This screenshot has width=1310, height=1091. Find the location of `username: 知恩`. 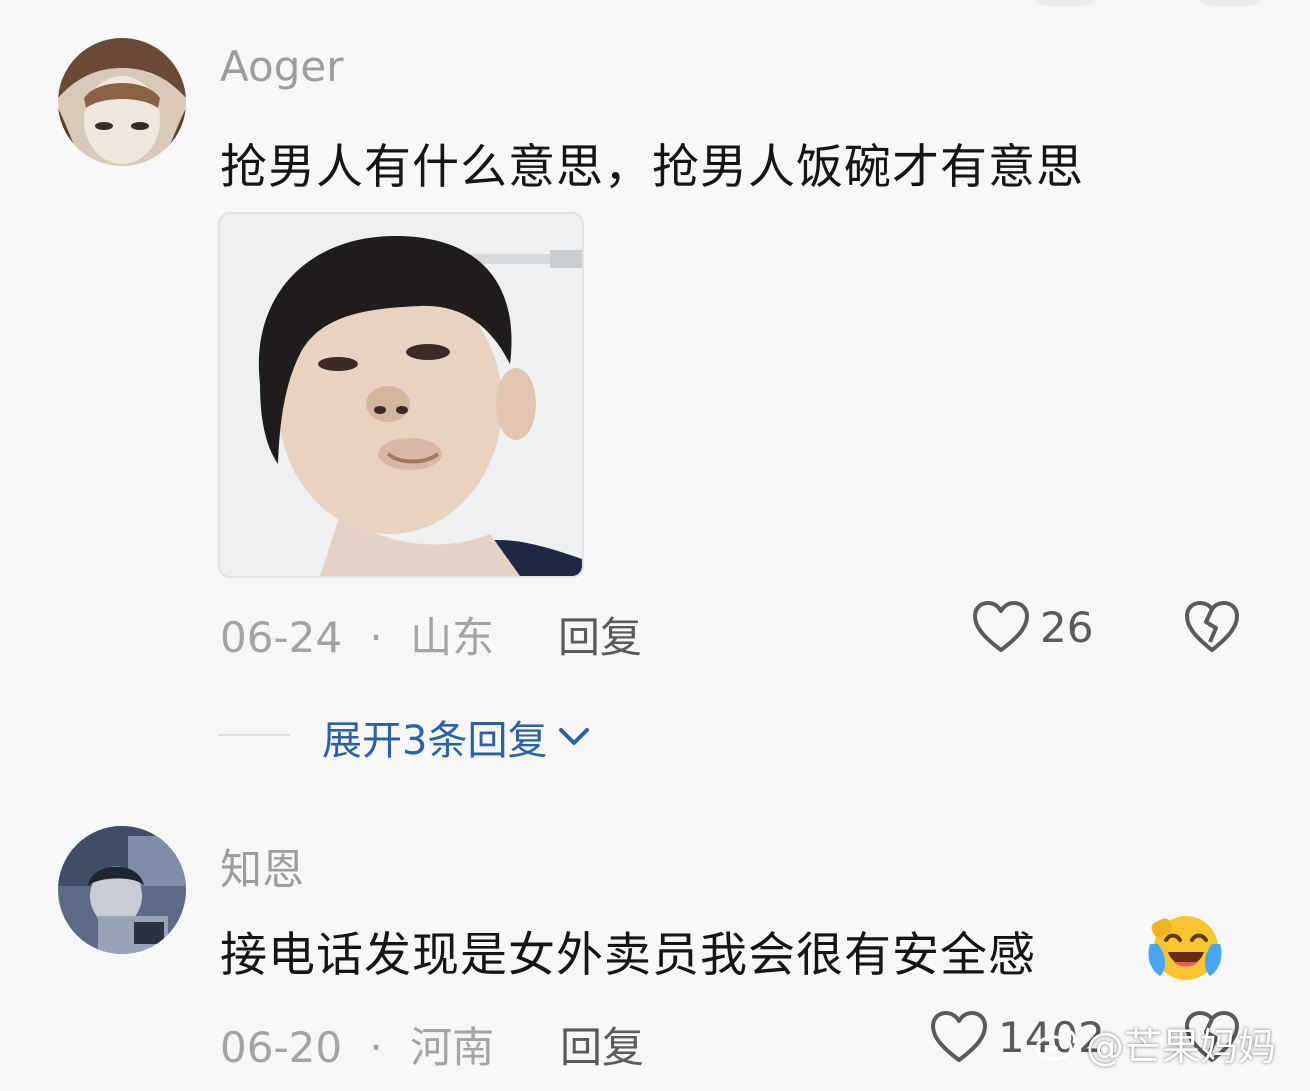

username: 知恩 is located at coordinates (262, 866).